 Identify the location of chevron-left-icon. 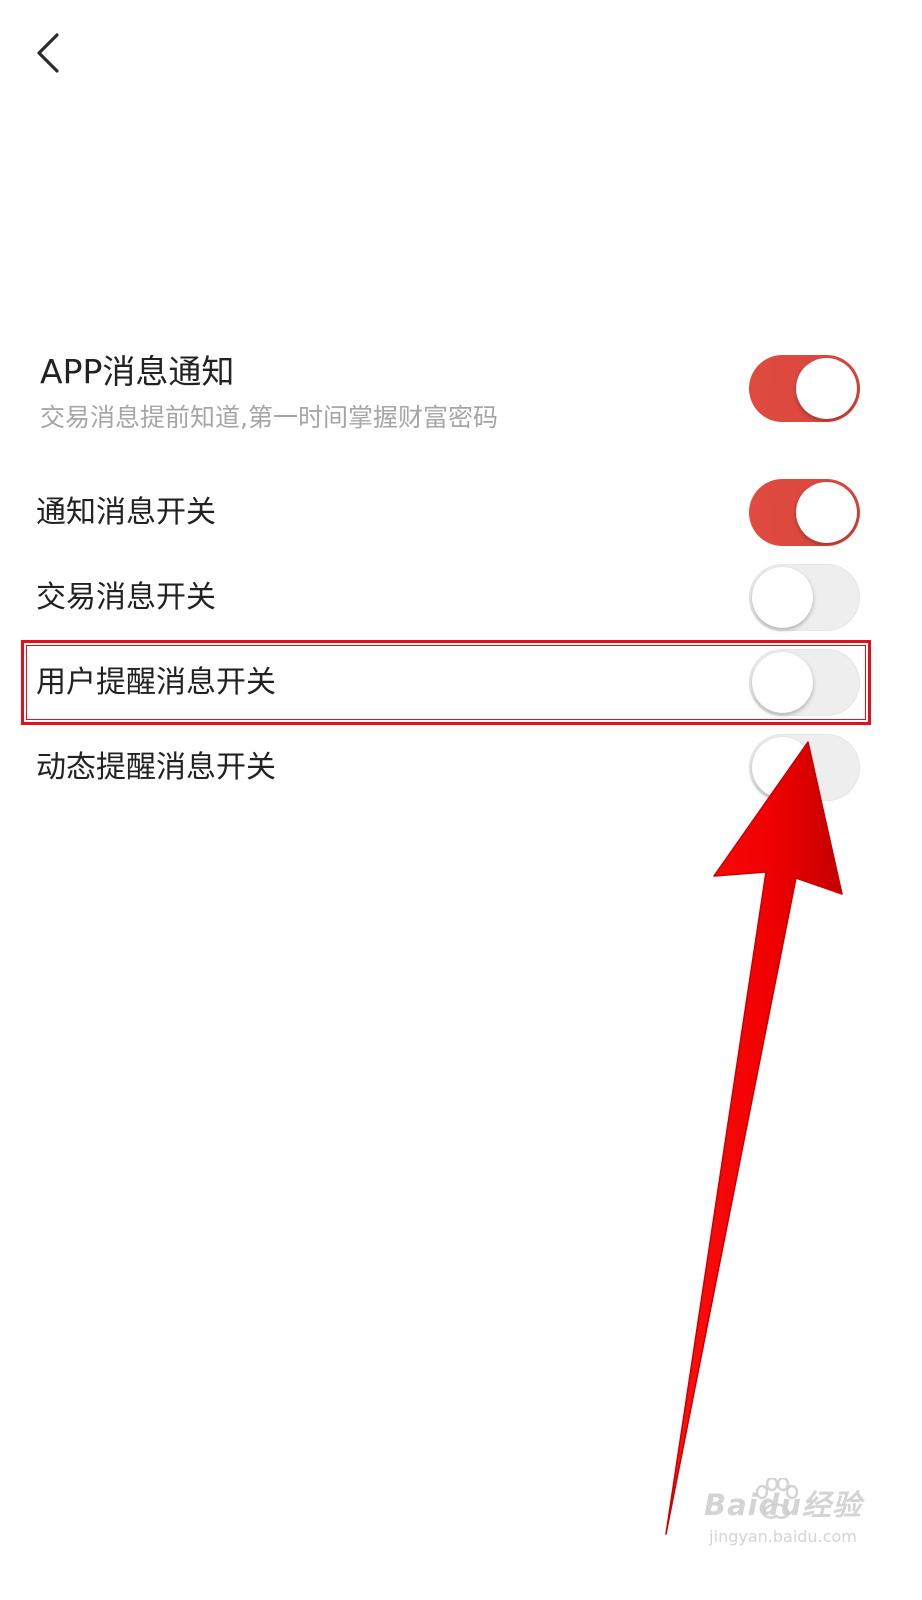
(48, 53).